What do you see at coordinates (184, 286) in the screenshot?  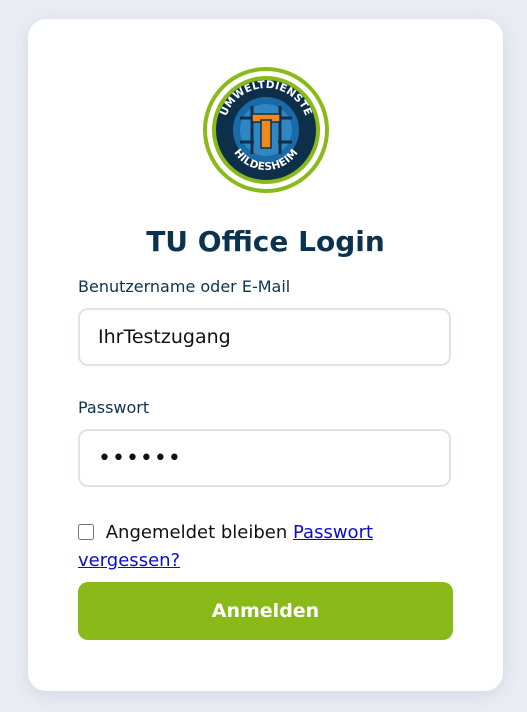 I see `username-label: Benutzername oder E-Mail` at bounding box center [184, 286].